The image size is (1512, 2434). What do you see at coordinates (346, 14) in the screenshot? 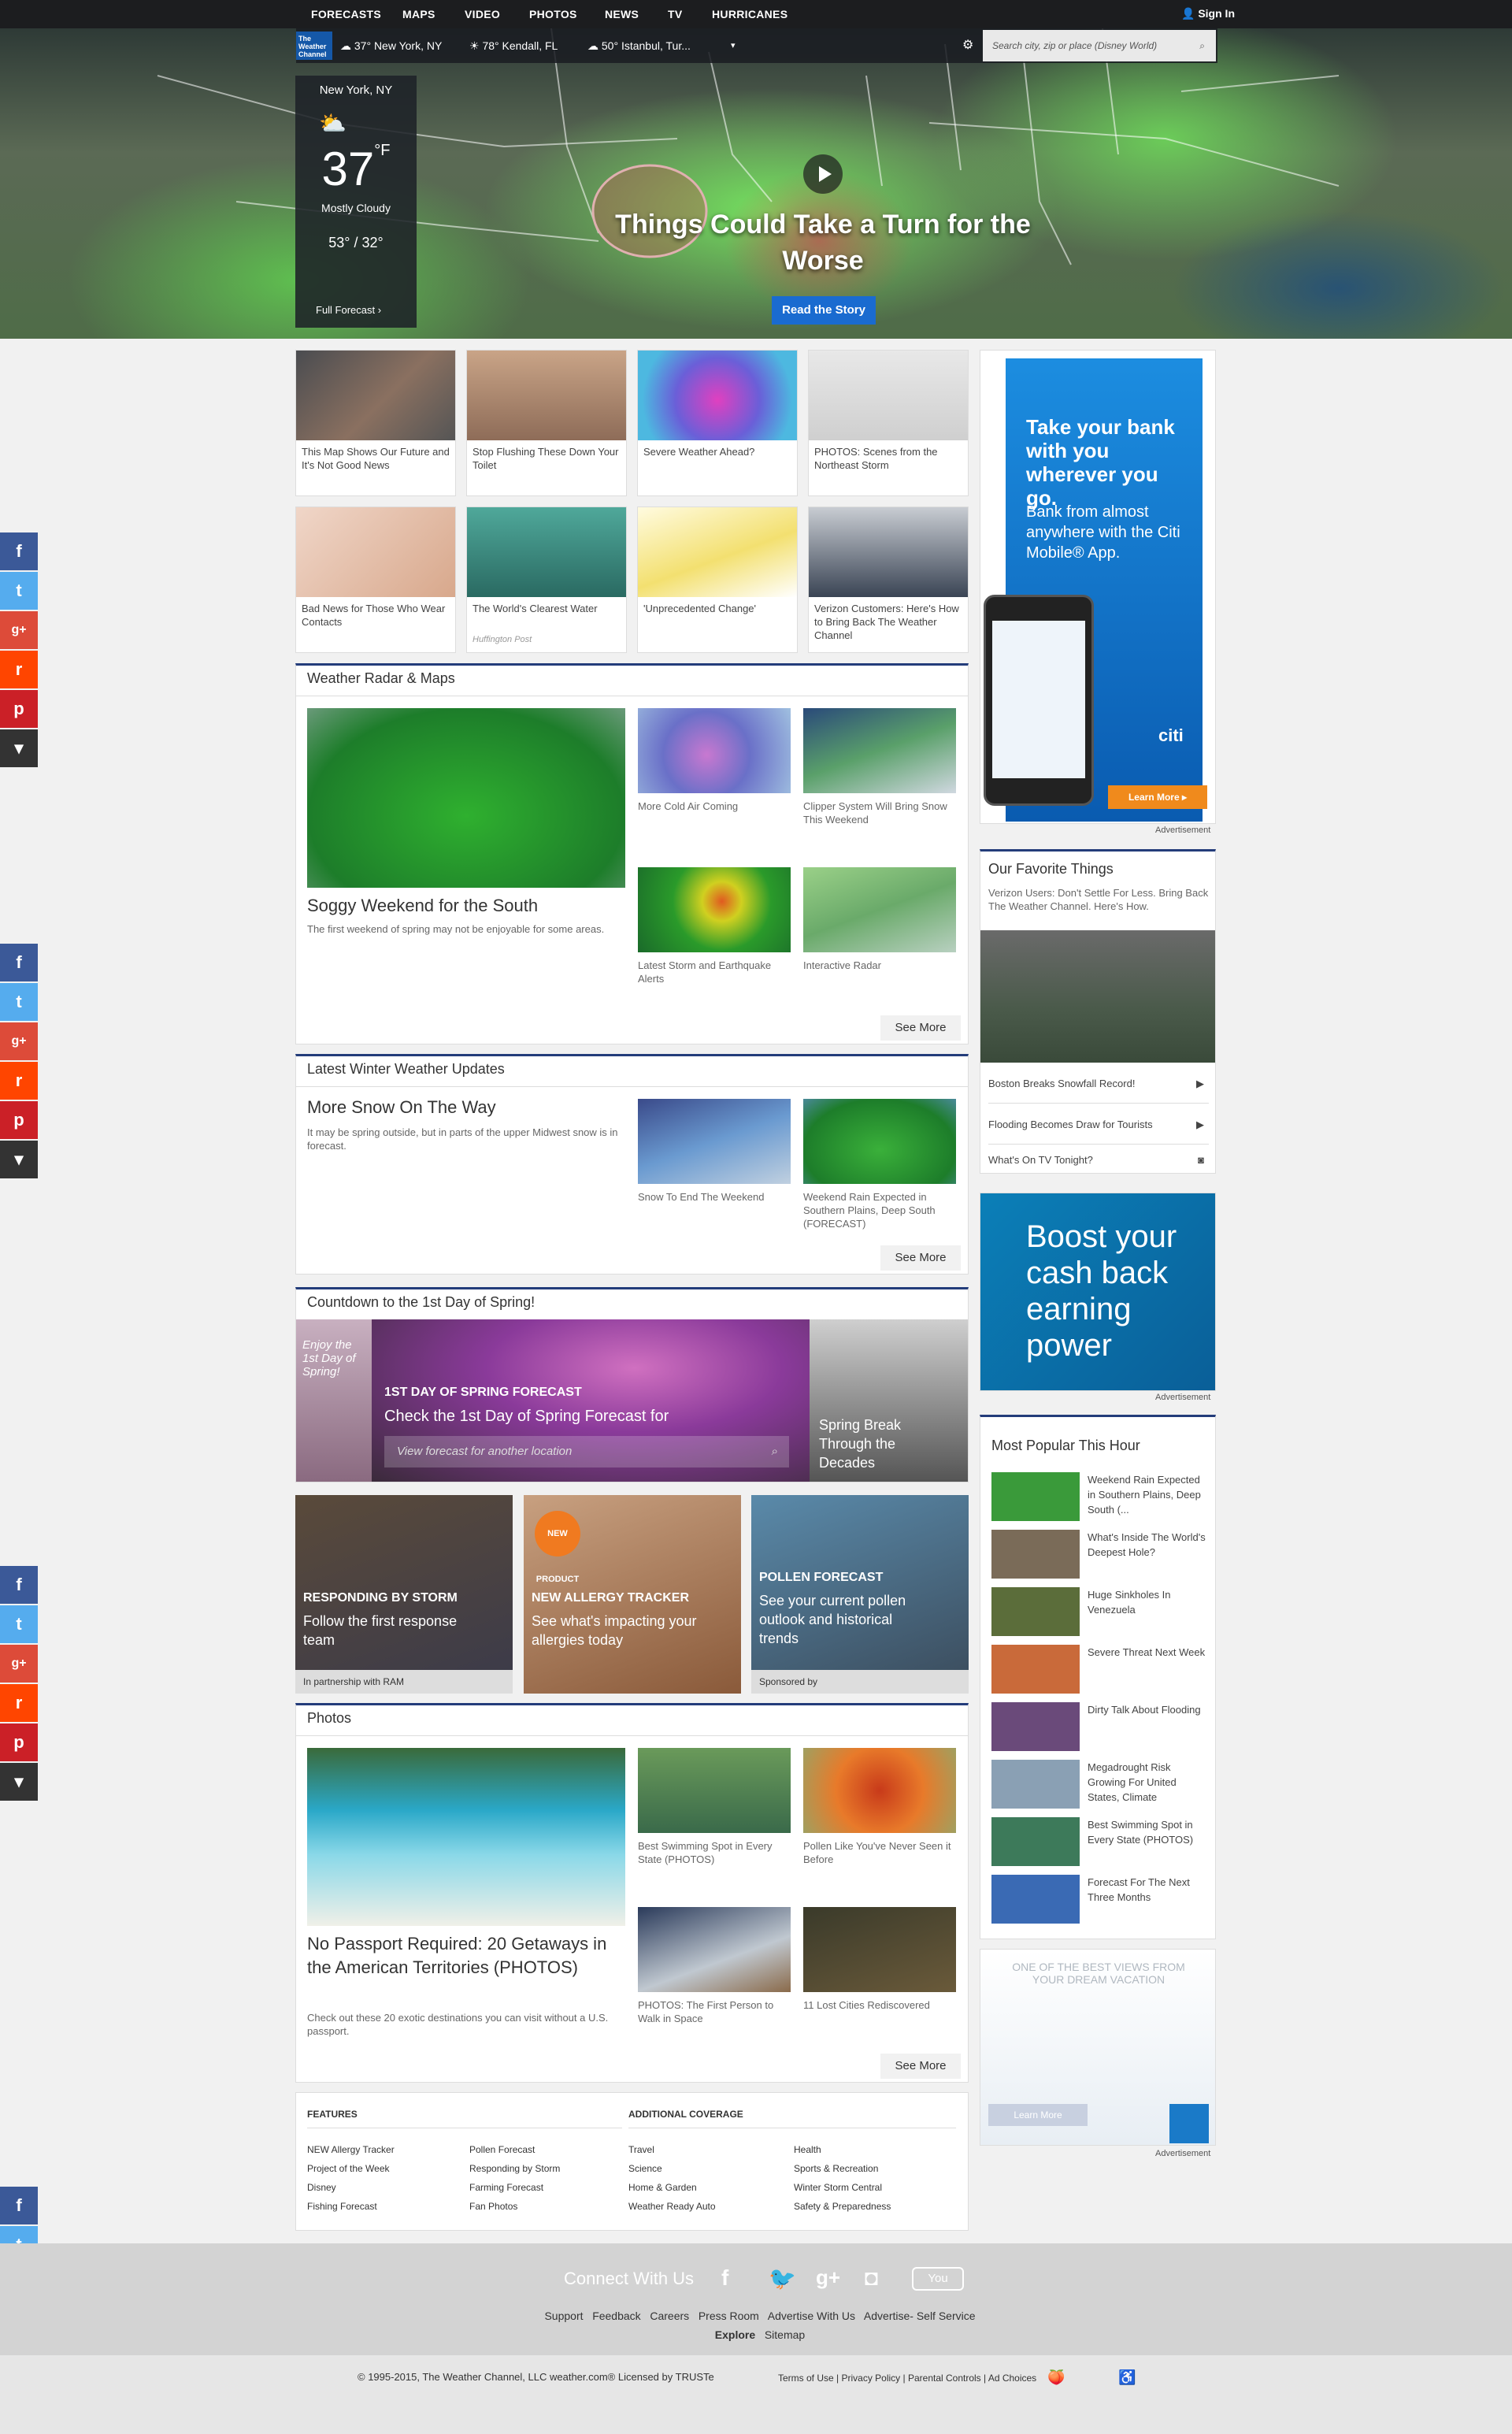
I see `nav-forecasts: FORECASTS` at bounding box center [346, 14].